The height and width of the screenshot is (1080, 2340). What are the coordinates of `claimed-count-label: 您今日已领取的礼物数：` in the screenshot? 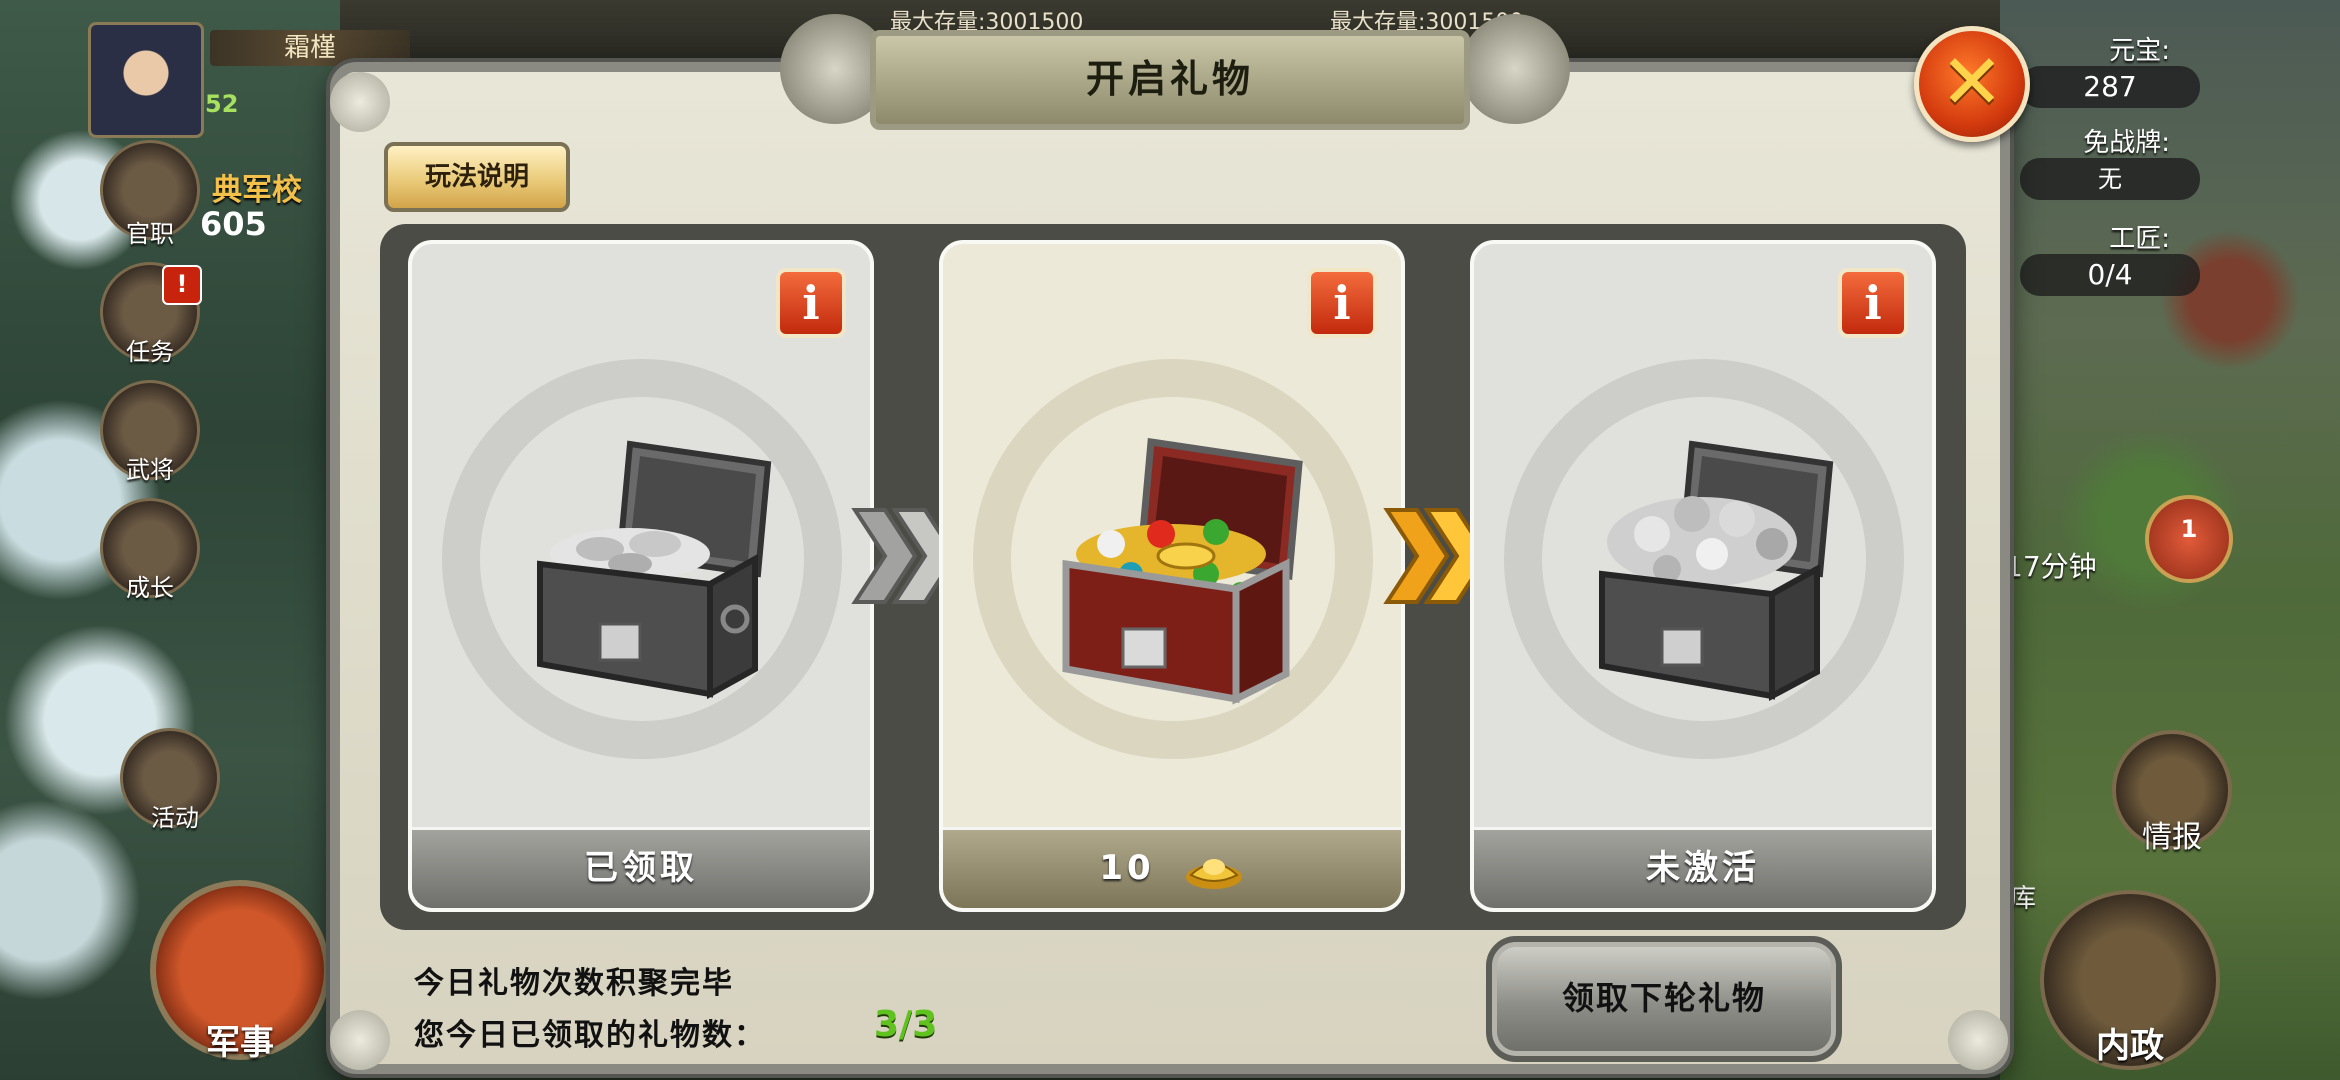 It's located at (590, 1035).